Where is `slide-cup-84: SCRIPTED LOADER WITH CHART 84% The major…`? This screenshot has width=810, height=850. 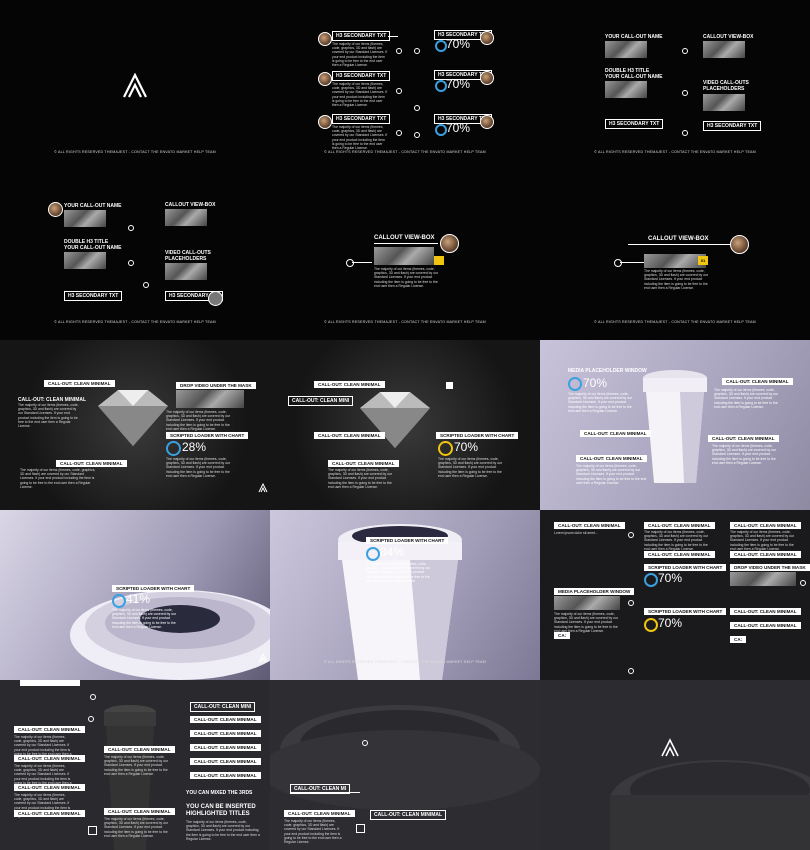
slide-cup-84: SCRIPTED LOADER WITH CHART 84% The major… is located at coordinates (405, 595).